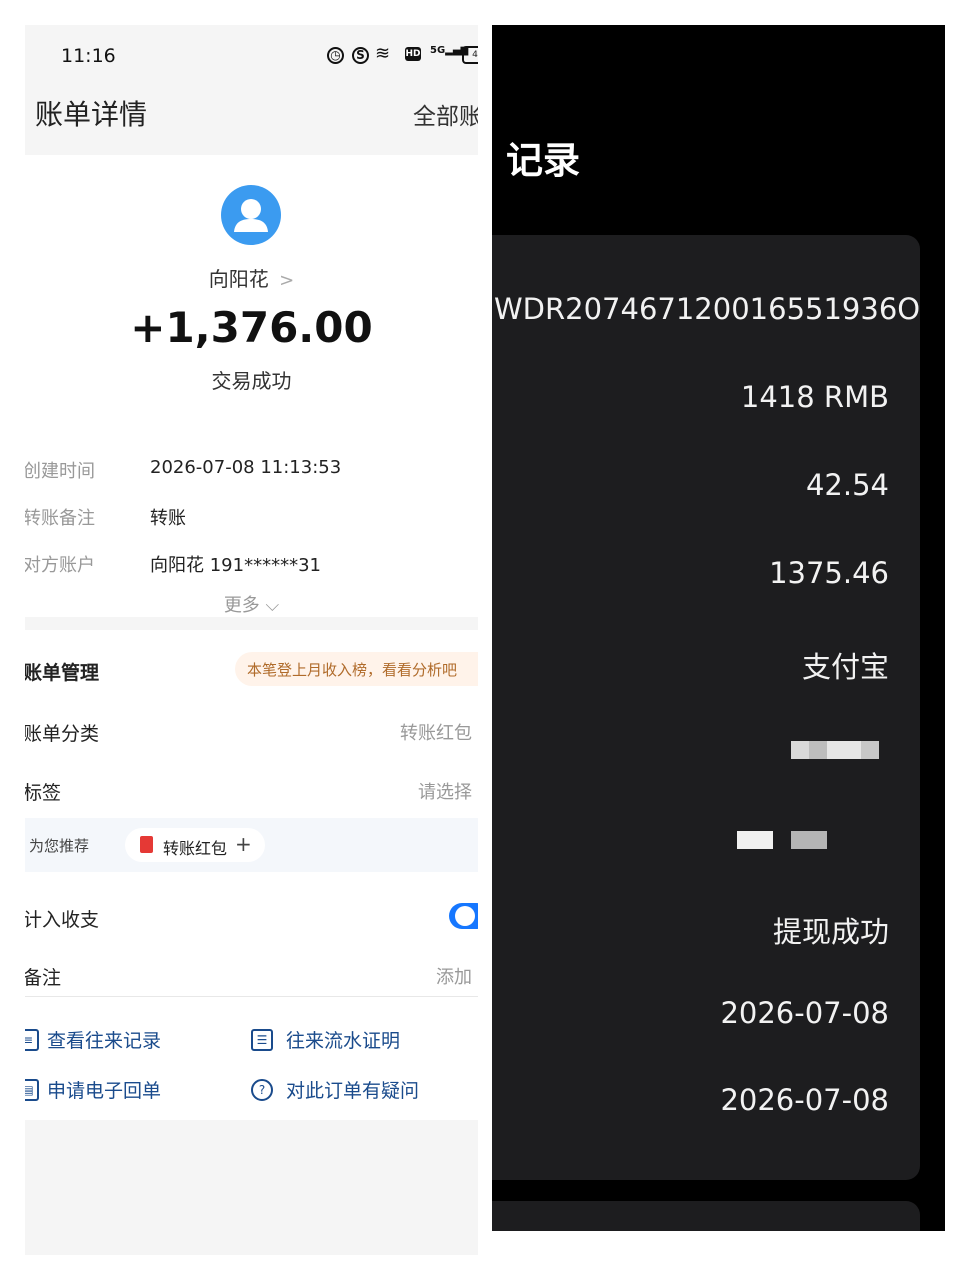  I want to click on record-amount: 1418 RMB, so click(814, 397).